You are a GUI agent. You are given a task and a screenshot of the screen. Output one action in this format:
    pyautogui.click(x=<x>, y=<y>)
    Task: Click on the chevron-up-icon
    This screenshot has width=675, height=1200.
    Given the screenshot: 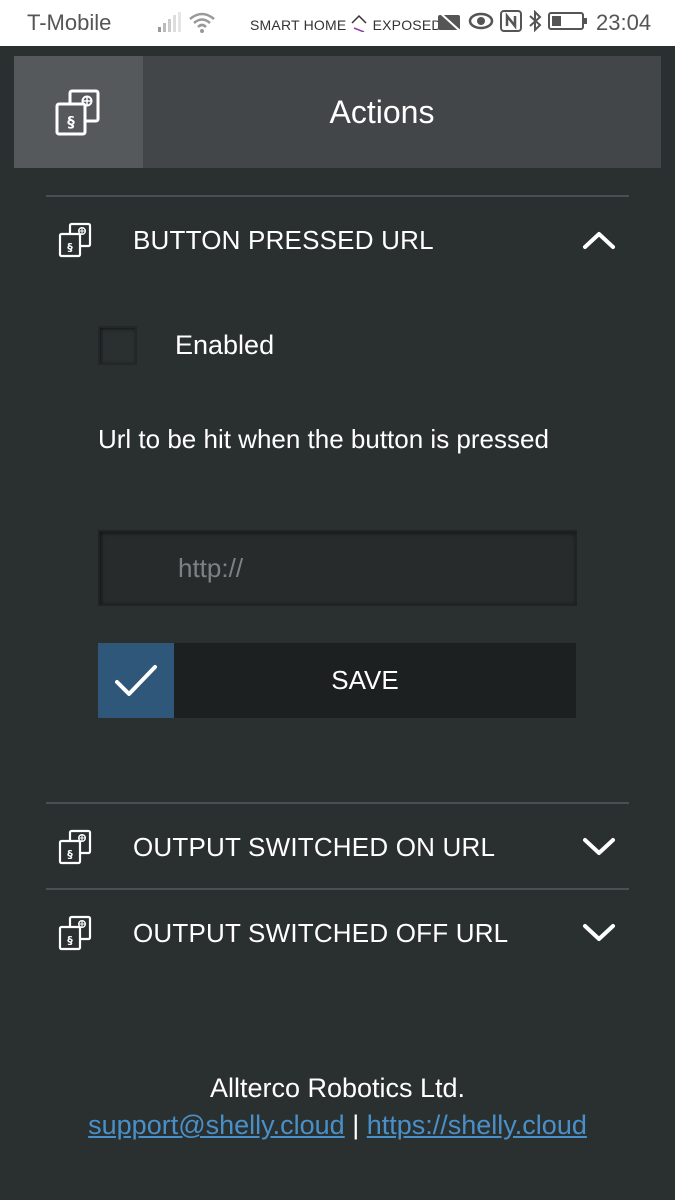 What is the action you would take?
    pyautogui.click(x=599, y=240)
    